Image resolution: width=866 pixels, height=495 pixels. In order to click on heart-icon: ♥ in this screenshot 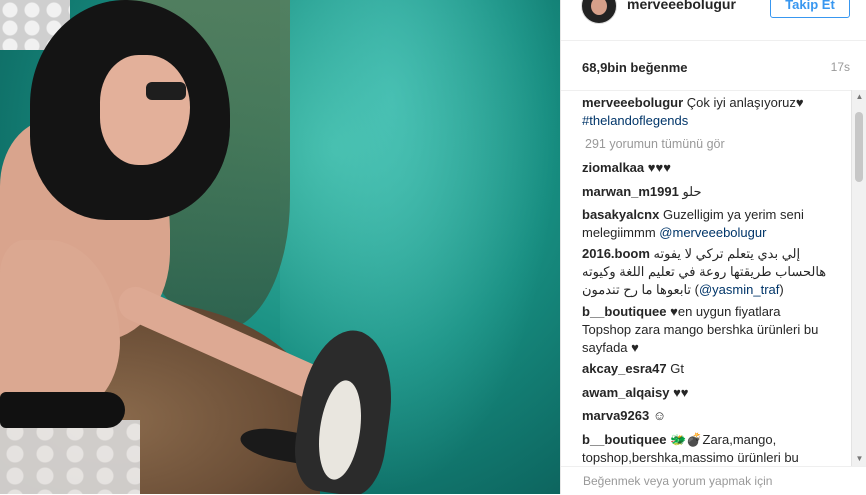, I will do `click(799, 102)`.